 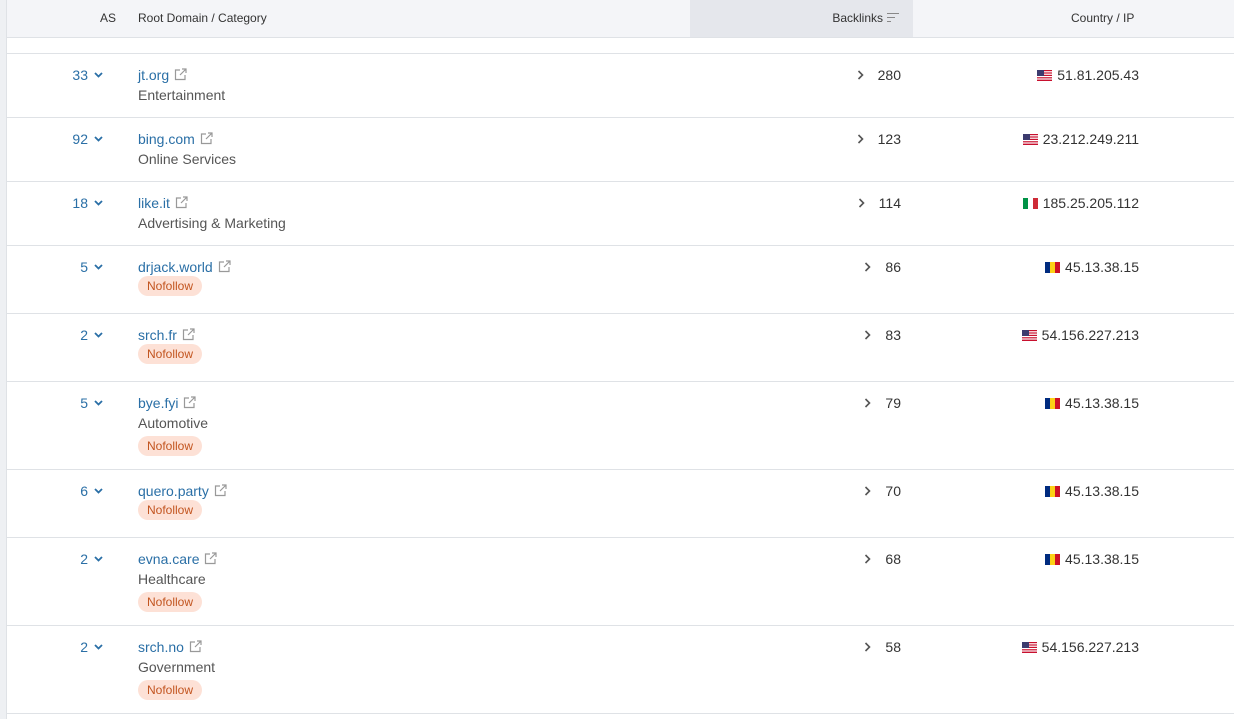 I want to click on domain-link: quero.party, so click(x=173, y=491).